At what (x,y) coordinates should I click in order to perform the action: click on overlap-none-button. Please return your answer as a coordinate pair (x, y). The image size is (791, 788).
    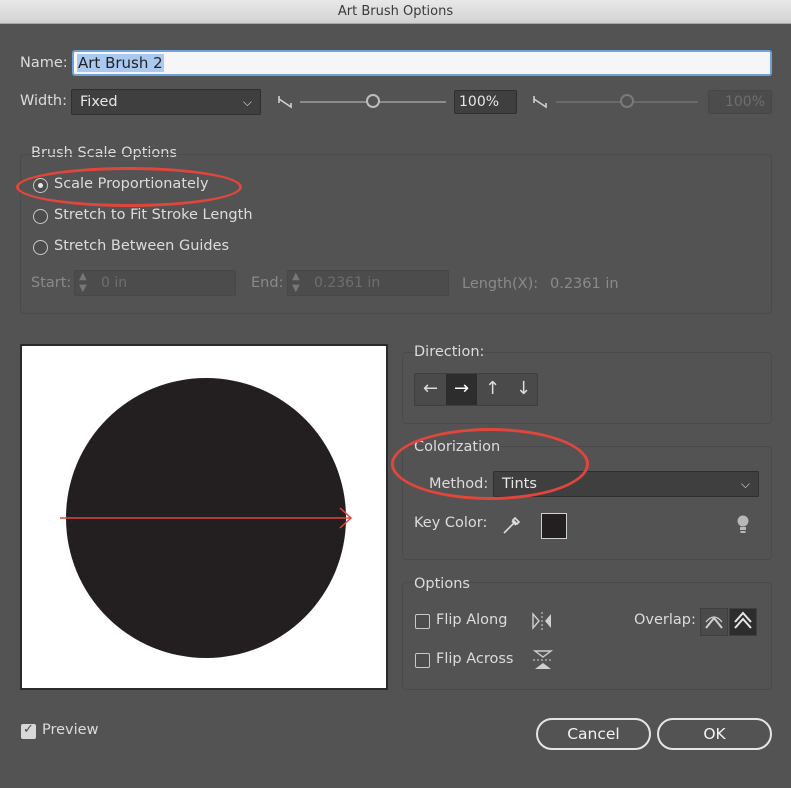
    Looking at the image, I should click on (743, 622).